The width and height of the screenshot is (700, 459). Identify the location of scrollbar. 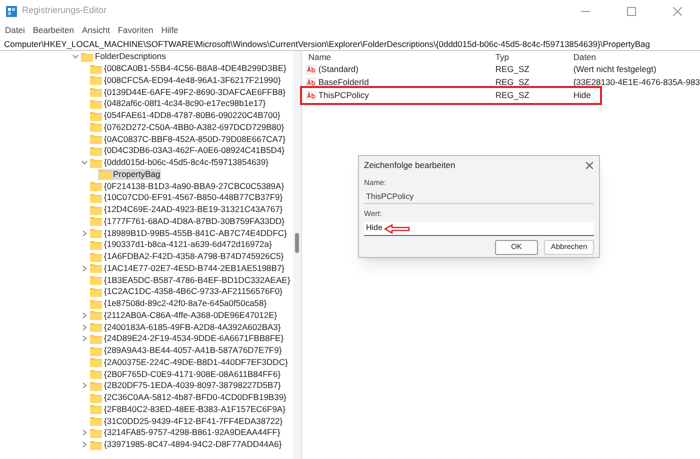
(297, 255).